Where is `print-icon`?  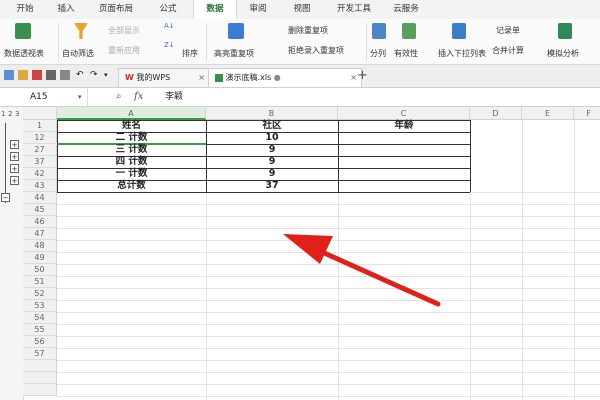
print-icon is located at coordinates (51, 75).